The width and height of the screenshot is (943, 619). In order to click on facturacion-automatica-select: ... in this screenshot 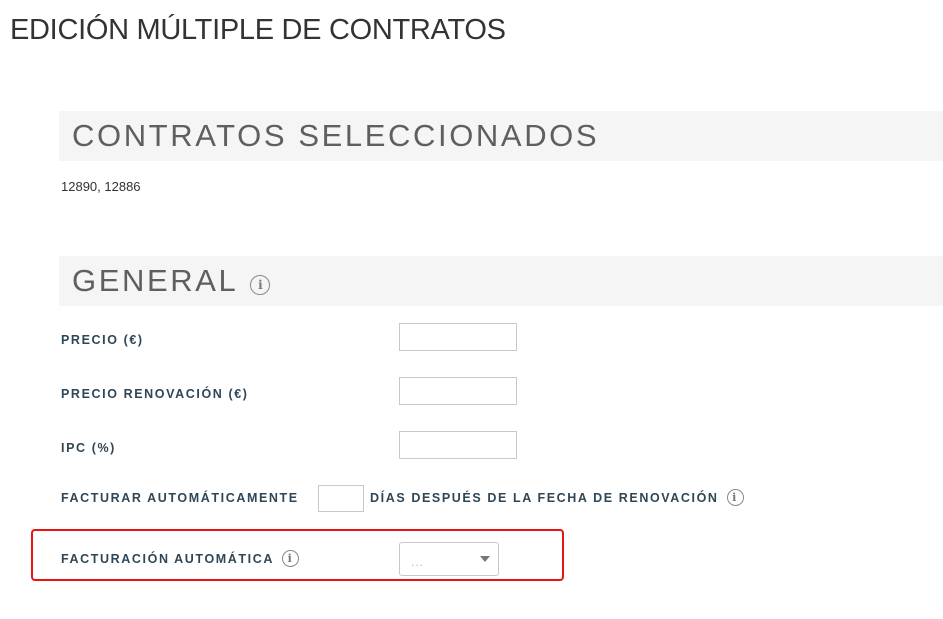, I will do `click(449, 559)`.